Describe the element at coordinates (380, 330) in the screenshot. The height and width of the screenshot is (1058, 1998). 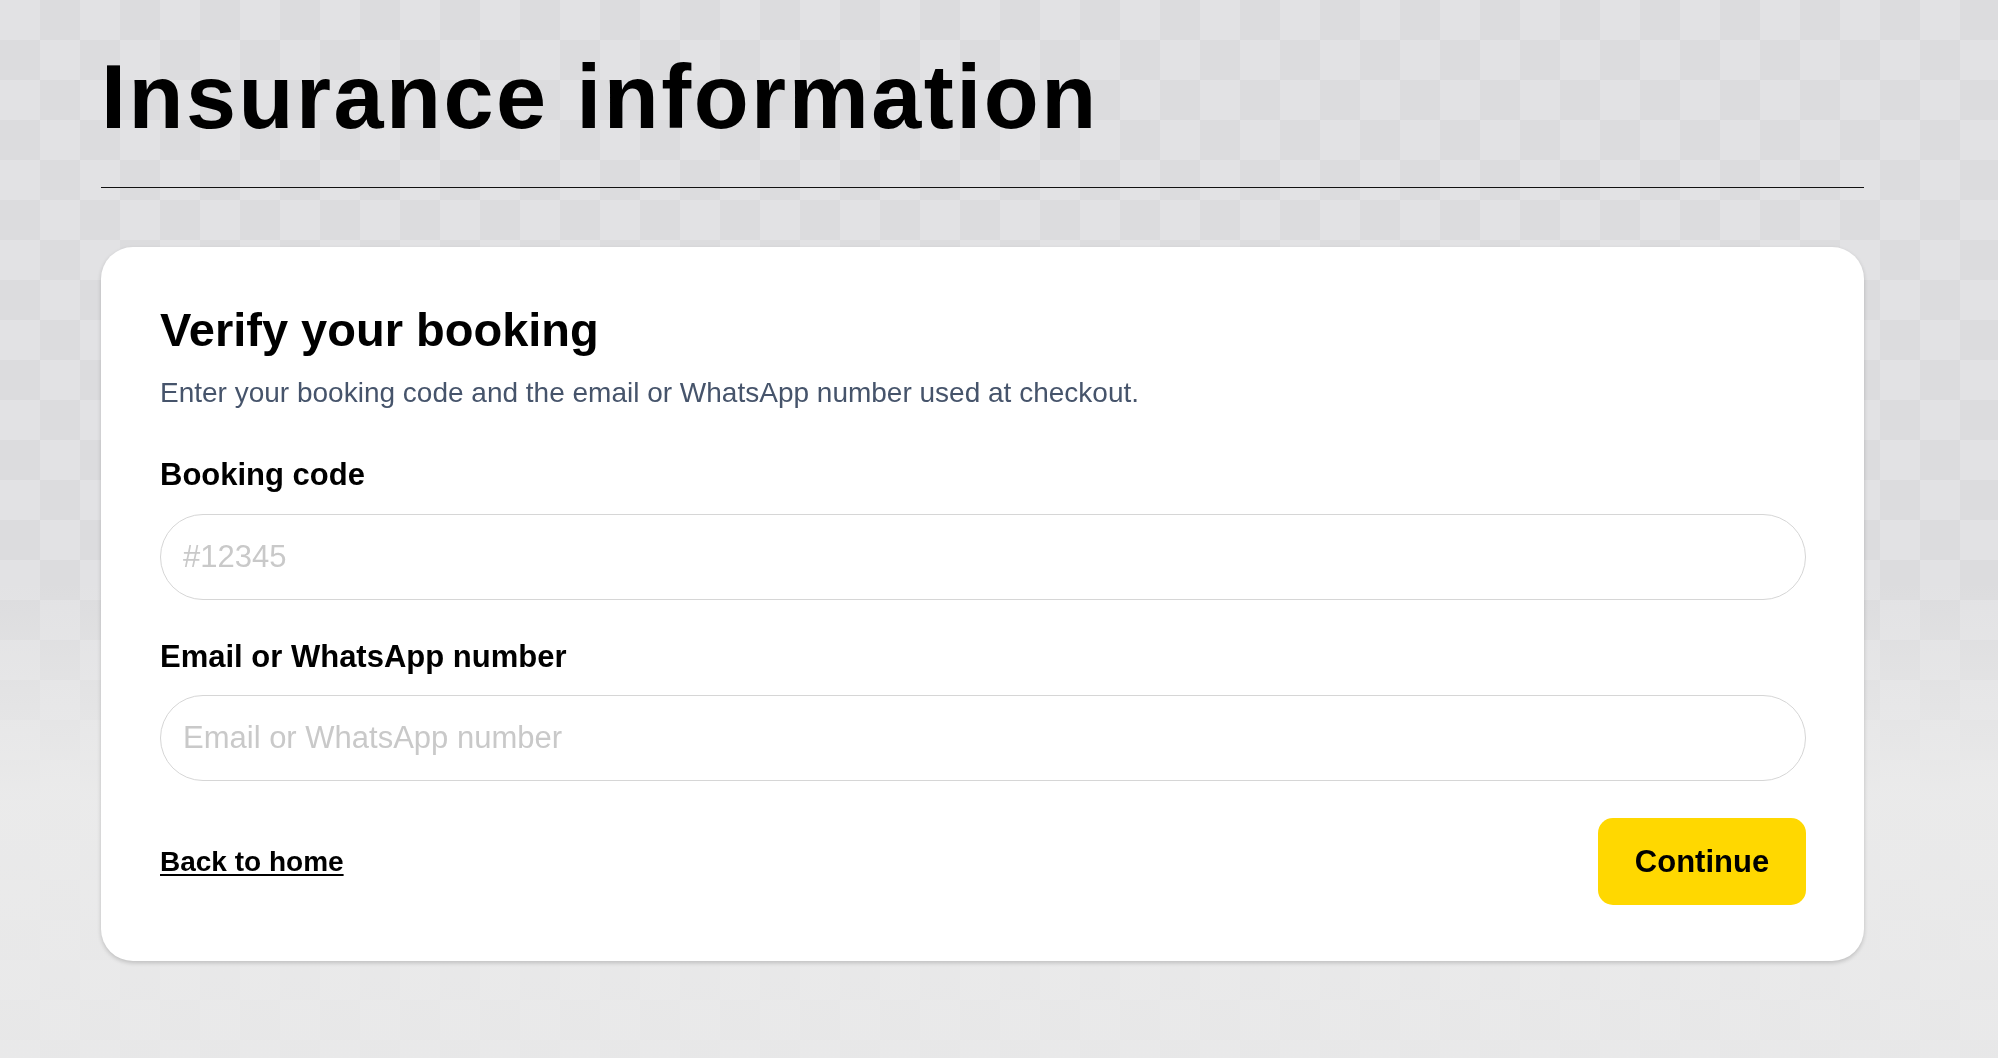
I see `card-title: Verify your booking` at that location.